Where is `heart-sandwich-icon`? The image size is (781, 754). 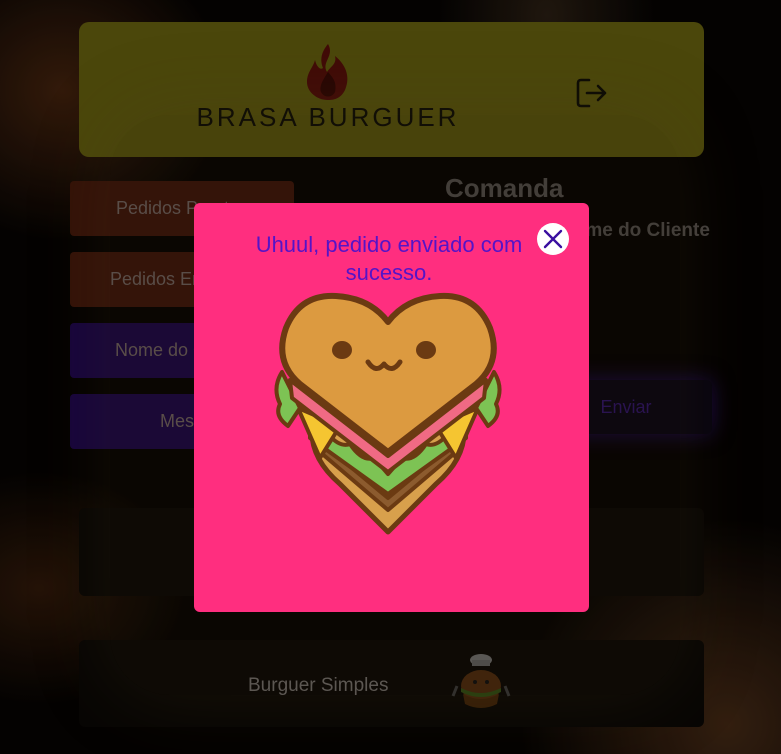 heart-sandwich-icon is located at coordinates (388, 413).